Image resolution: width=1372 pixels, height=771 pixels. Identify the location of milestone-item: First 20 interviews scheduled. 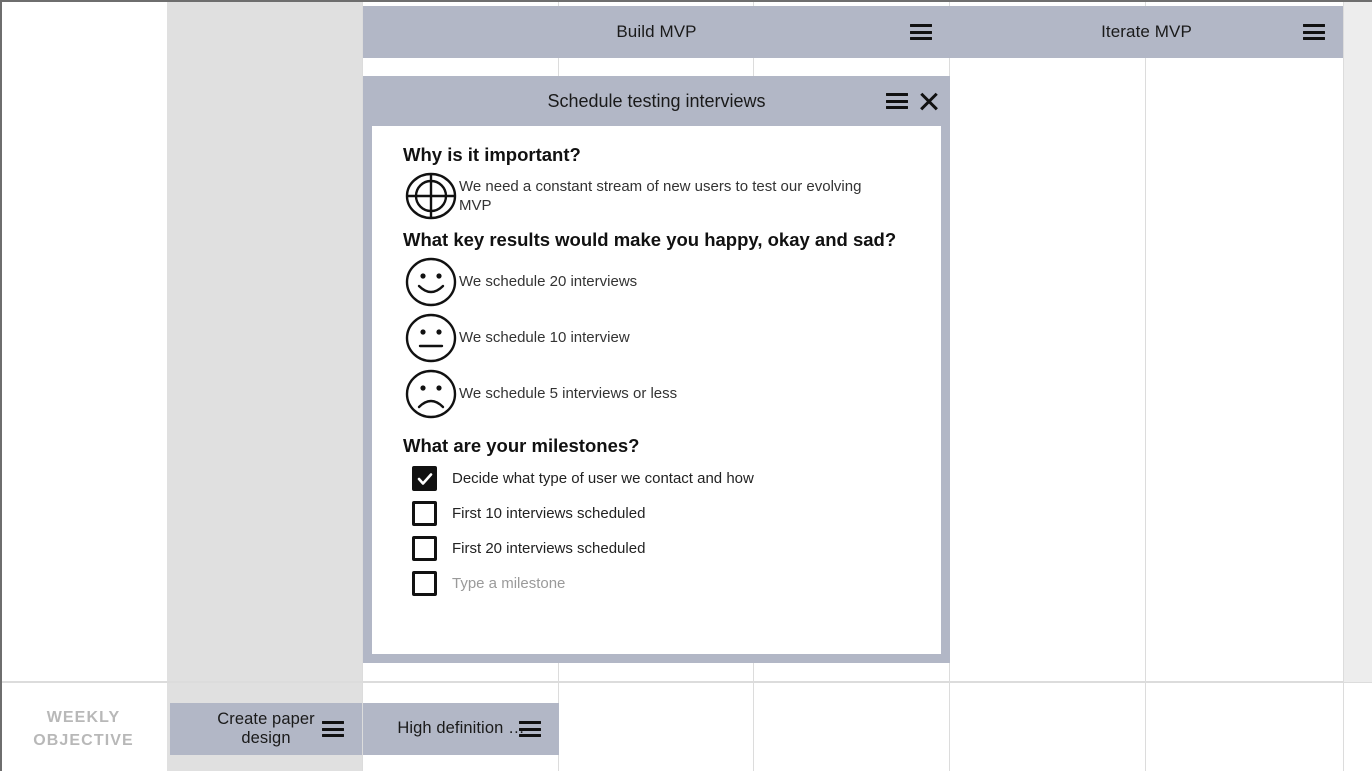
(664, 549).